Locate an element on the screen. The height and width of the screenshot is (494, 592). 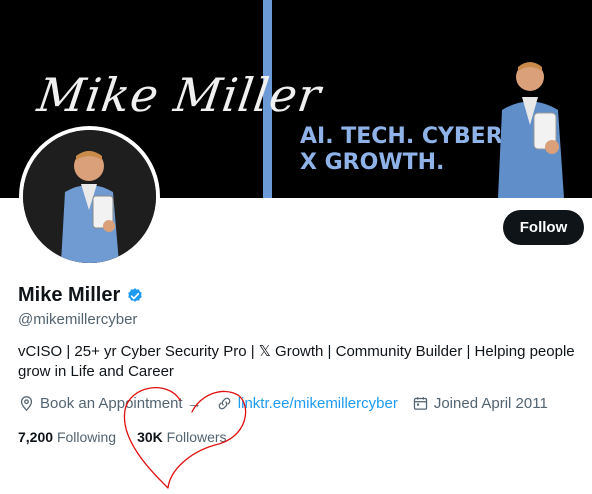
appointment-item: Book an Appointment → is located at coordinates (110, 403).